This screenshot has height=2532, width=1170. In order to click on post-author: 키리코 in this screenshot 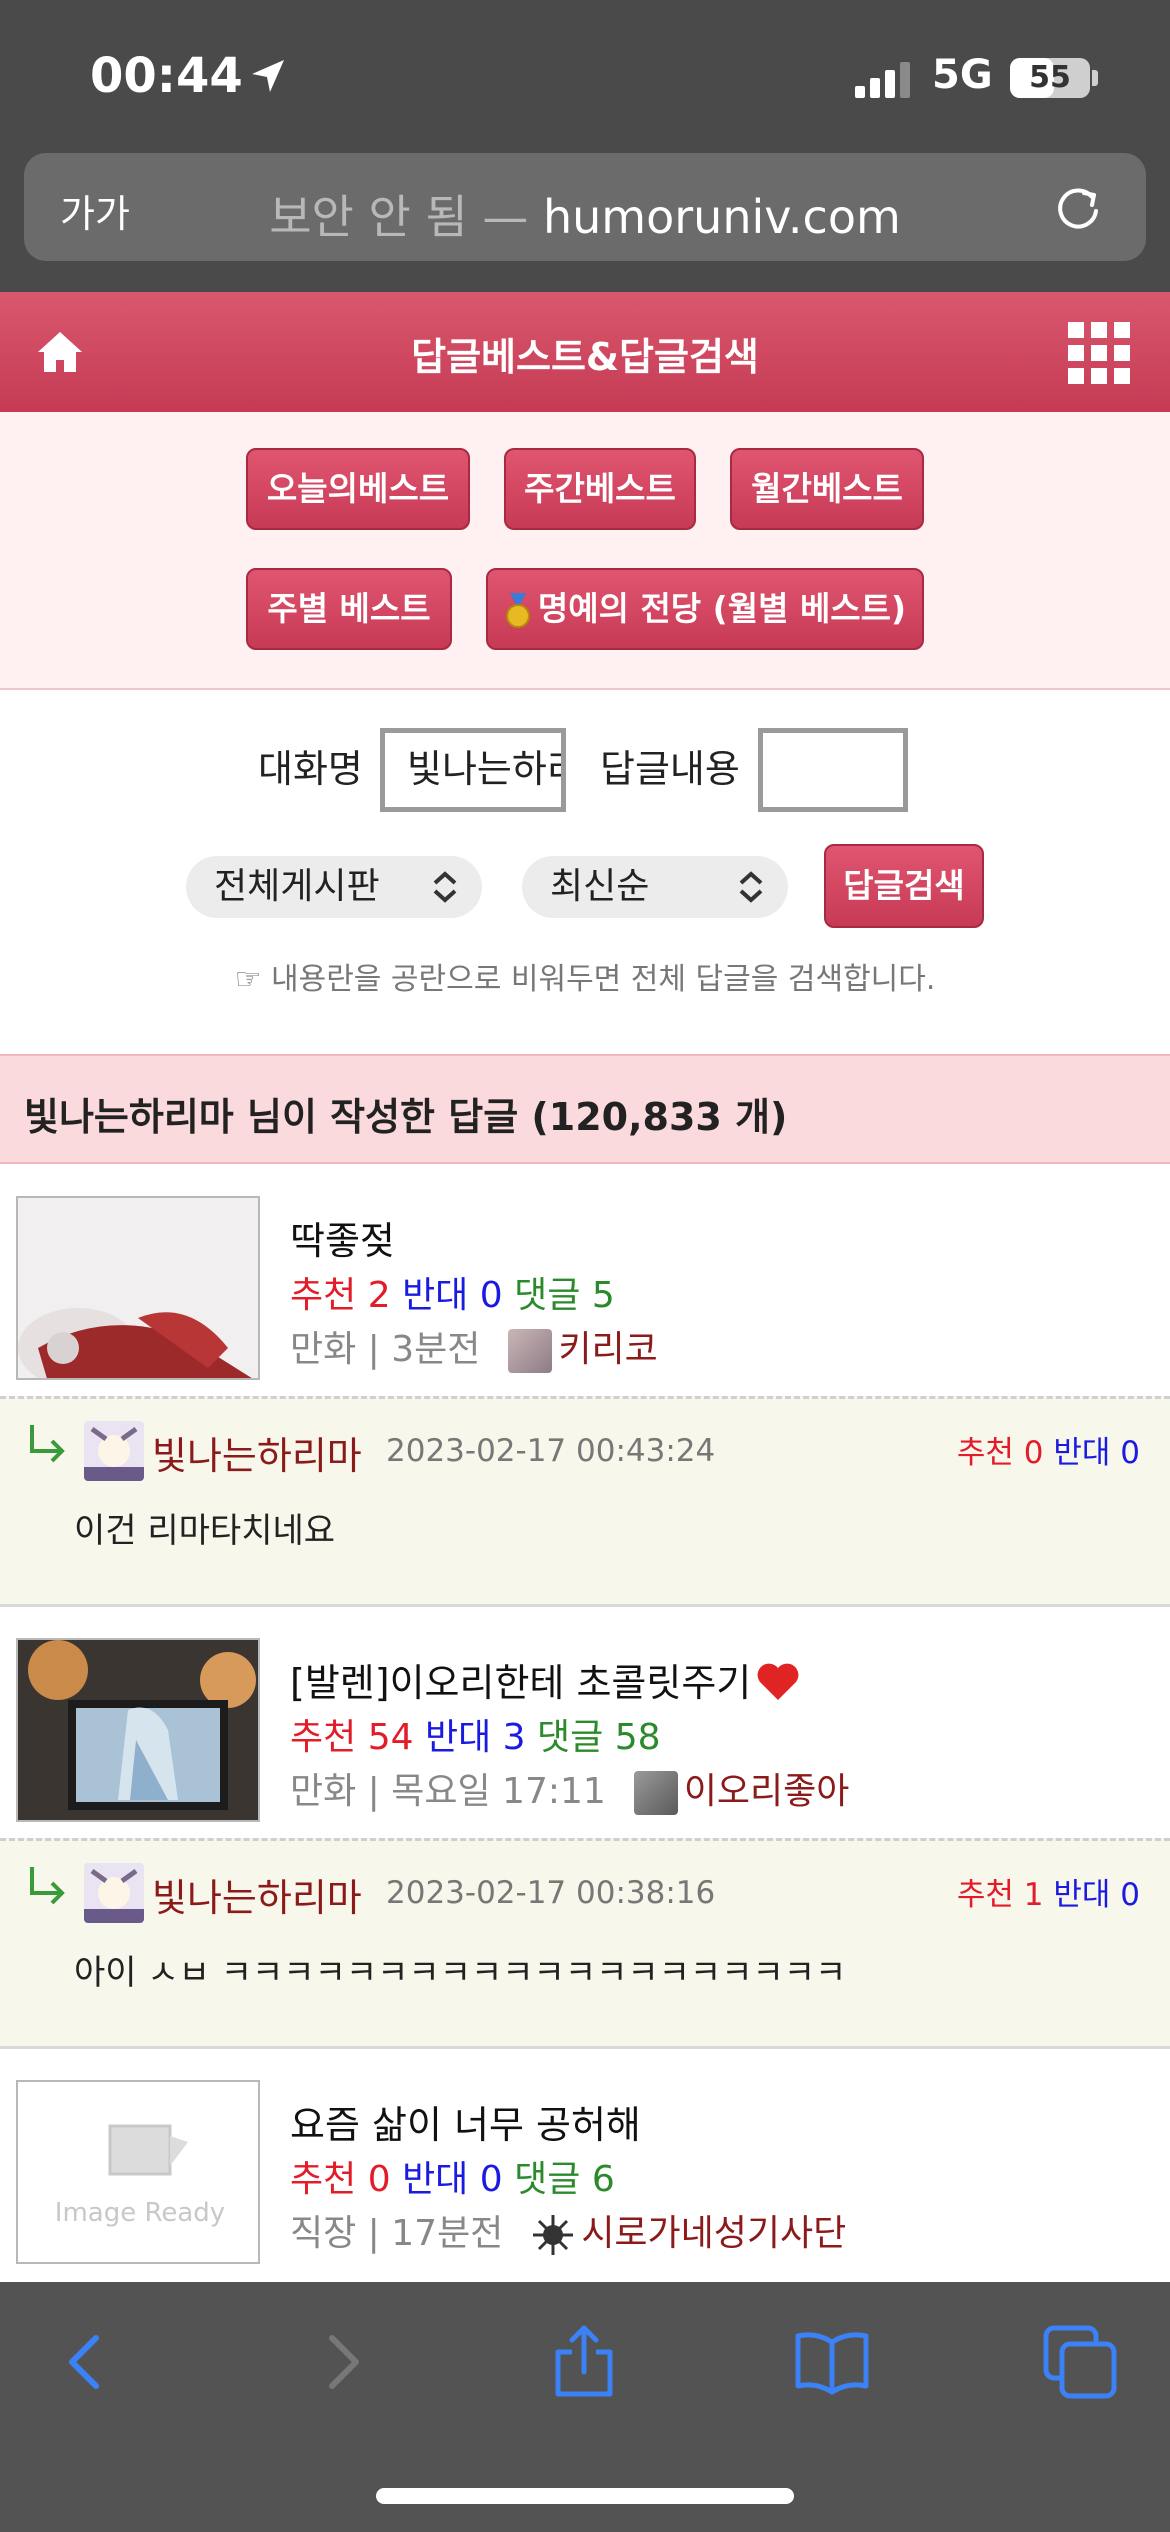, I will do `click(607, 1349)`.